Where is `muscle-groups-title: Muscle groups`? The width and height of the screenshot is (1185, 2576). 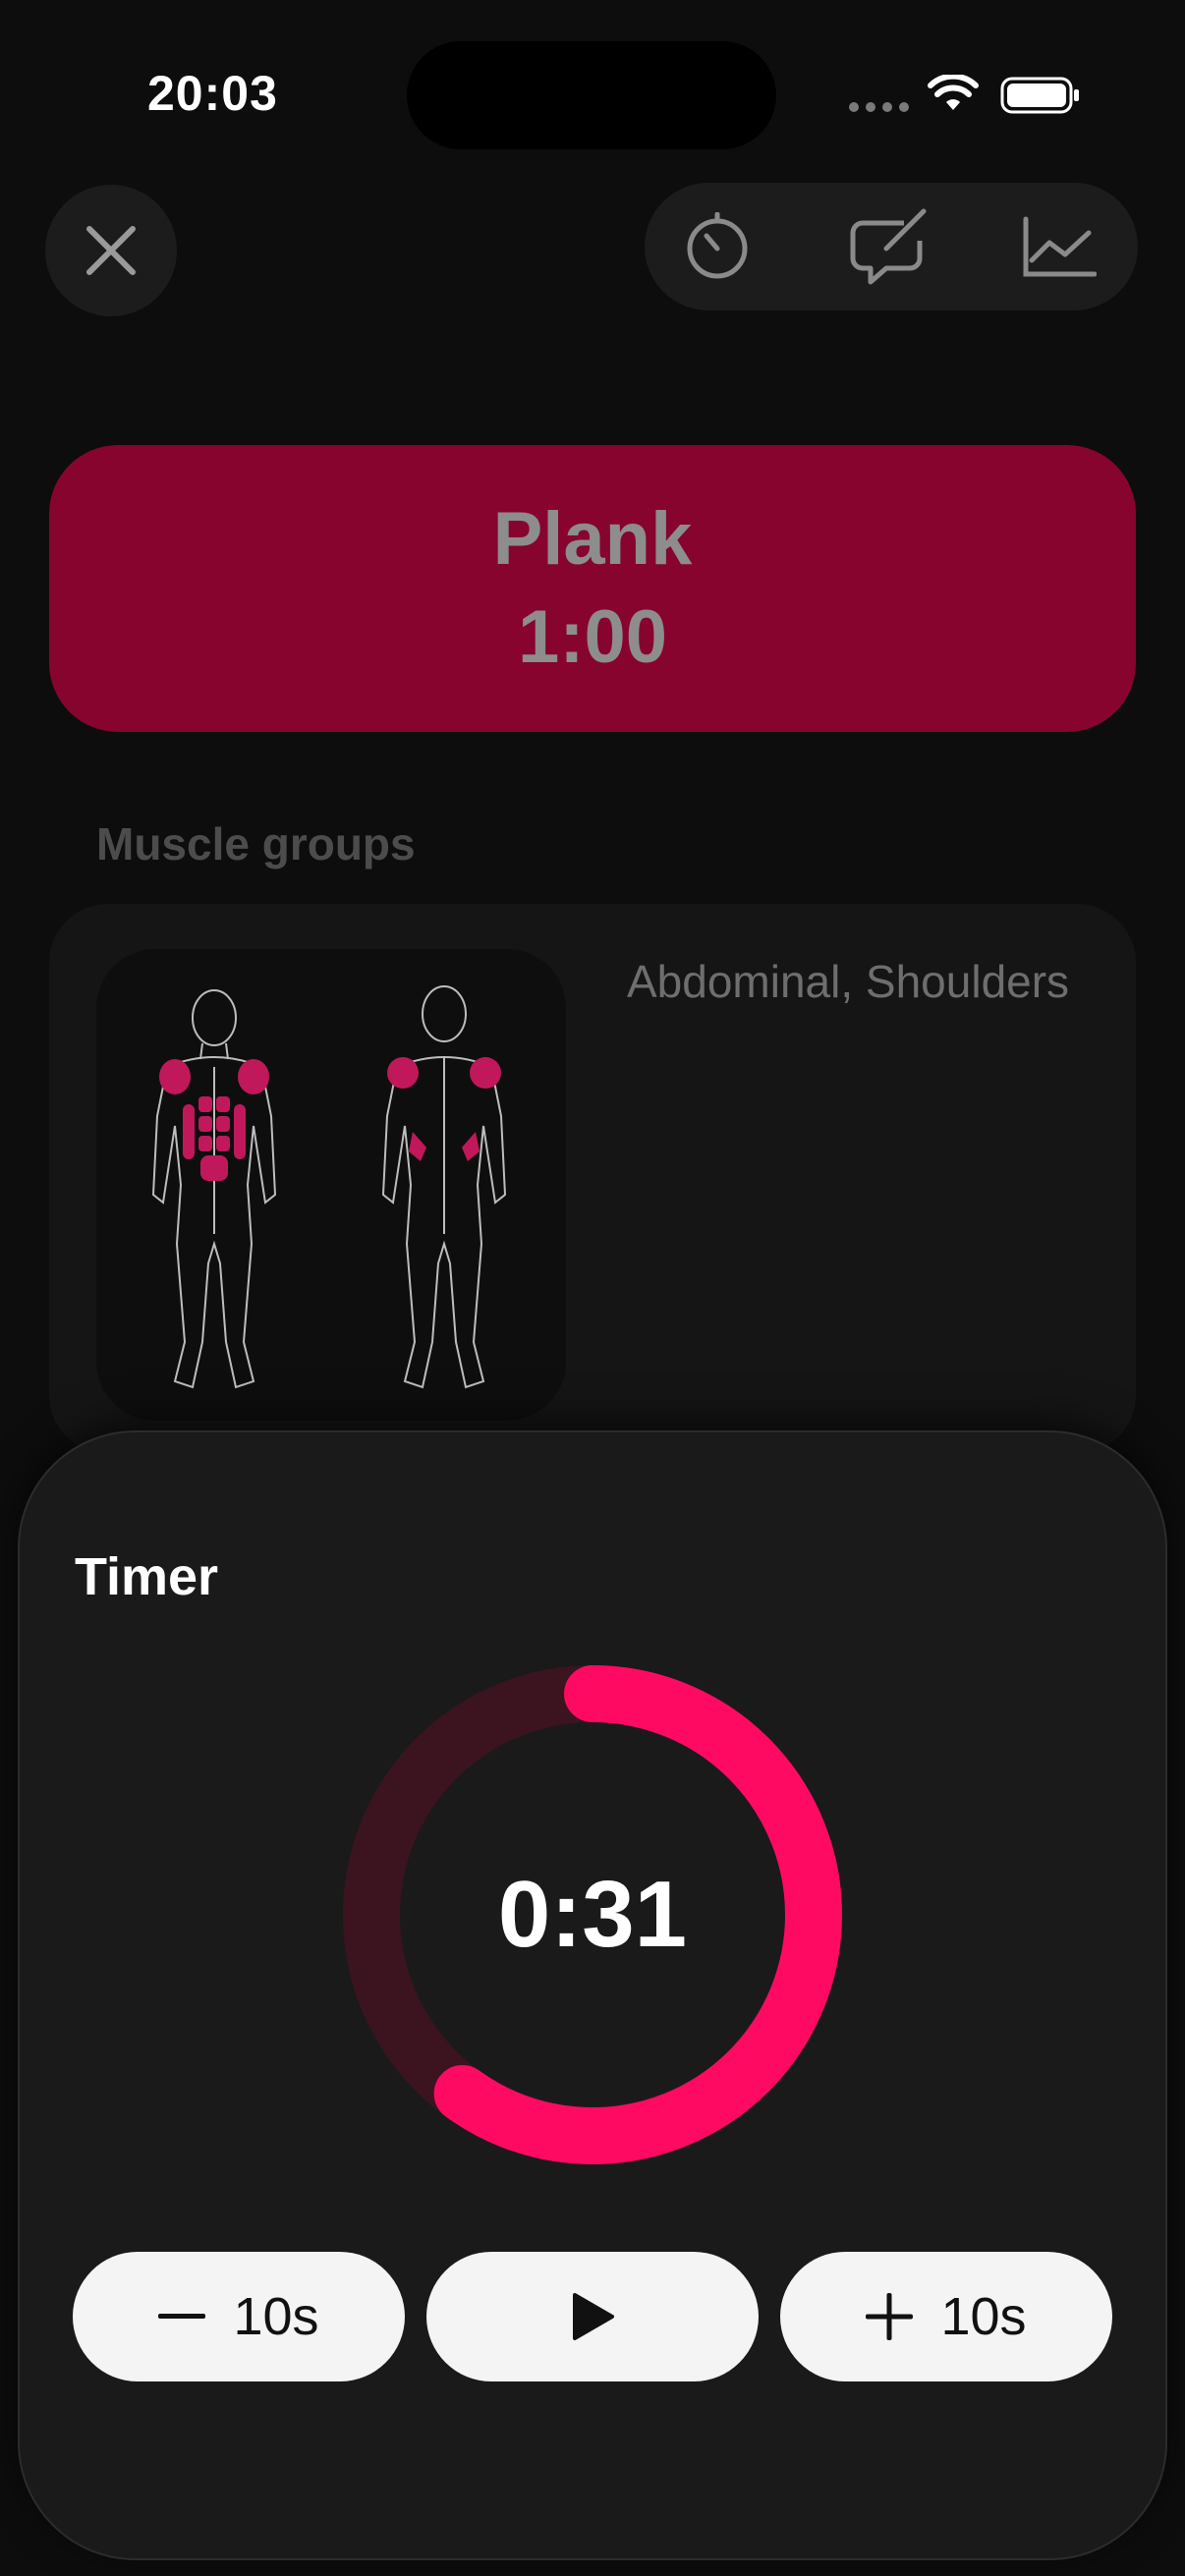 muscle-groups-title: Muscle groups is located at coordinates (256, 843).